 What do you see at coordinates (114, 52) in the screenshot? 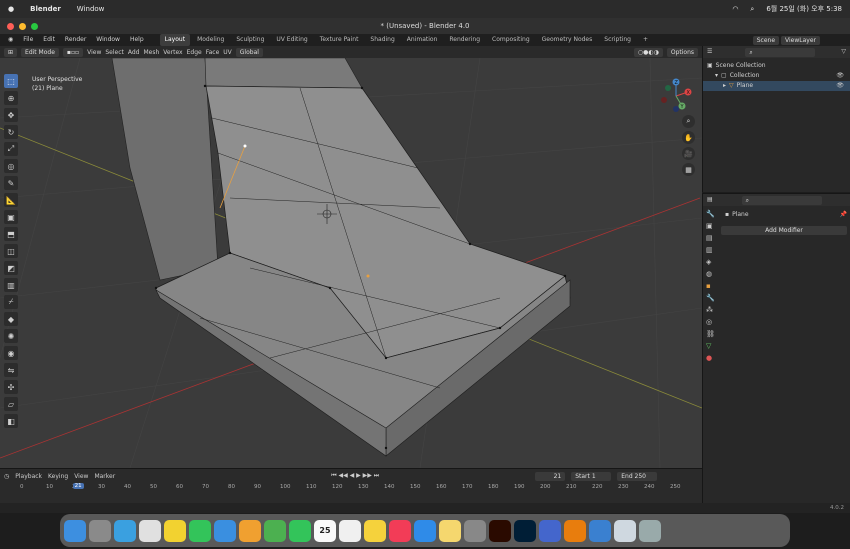
I see `menu-select: Select` at bounding box center [114, 52].